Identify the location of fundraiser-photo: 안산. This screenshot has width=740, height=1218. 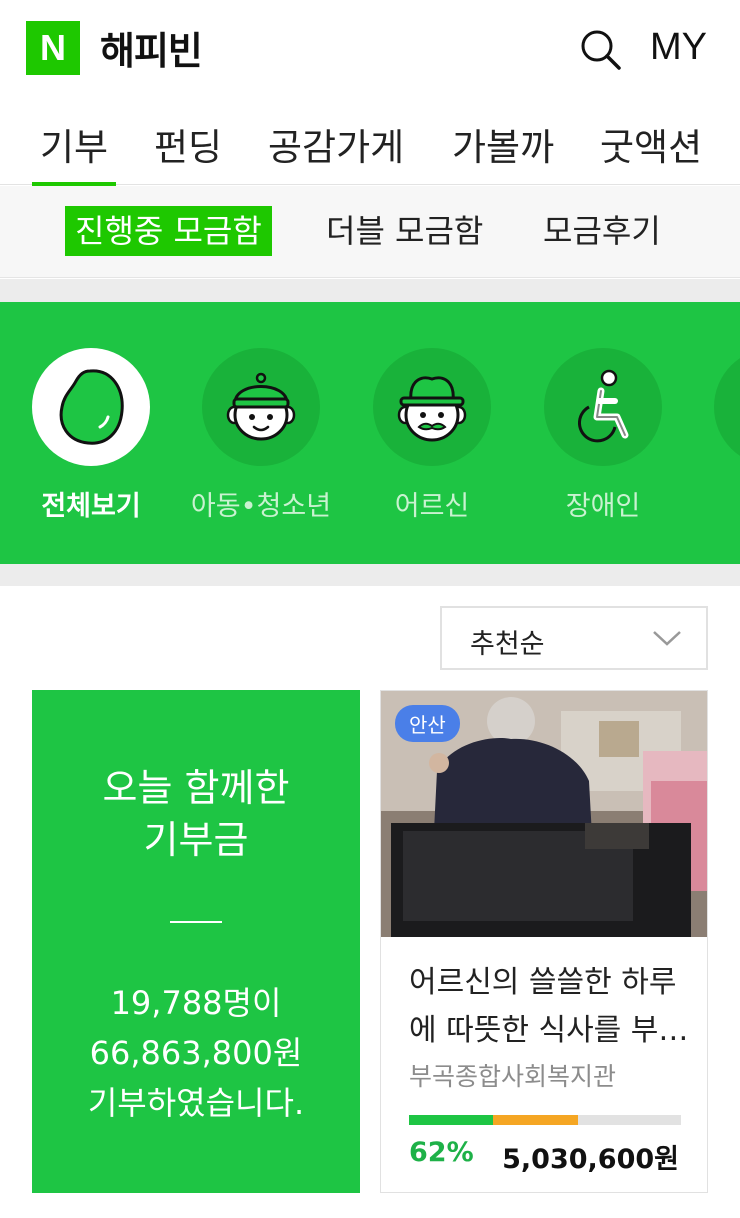
(544, 814).